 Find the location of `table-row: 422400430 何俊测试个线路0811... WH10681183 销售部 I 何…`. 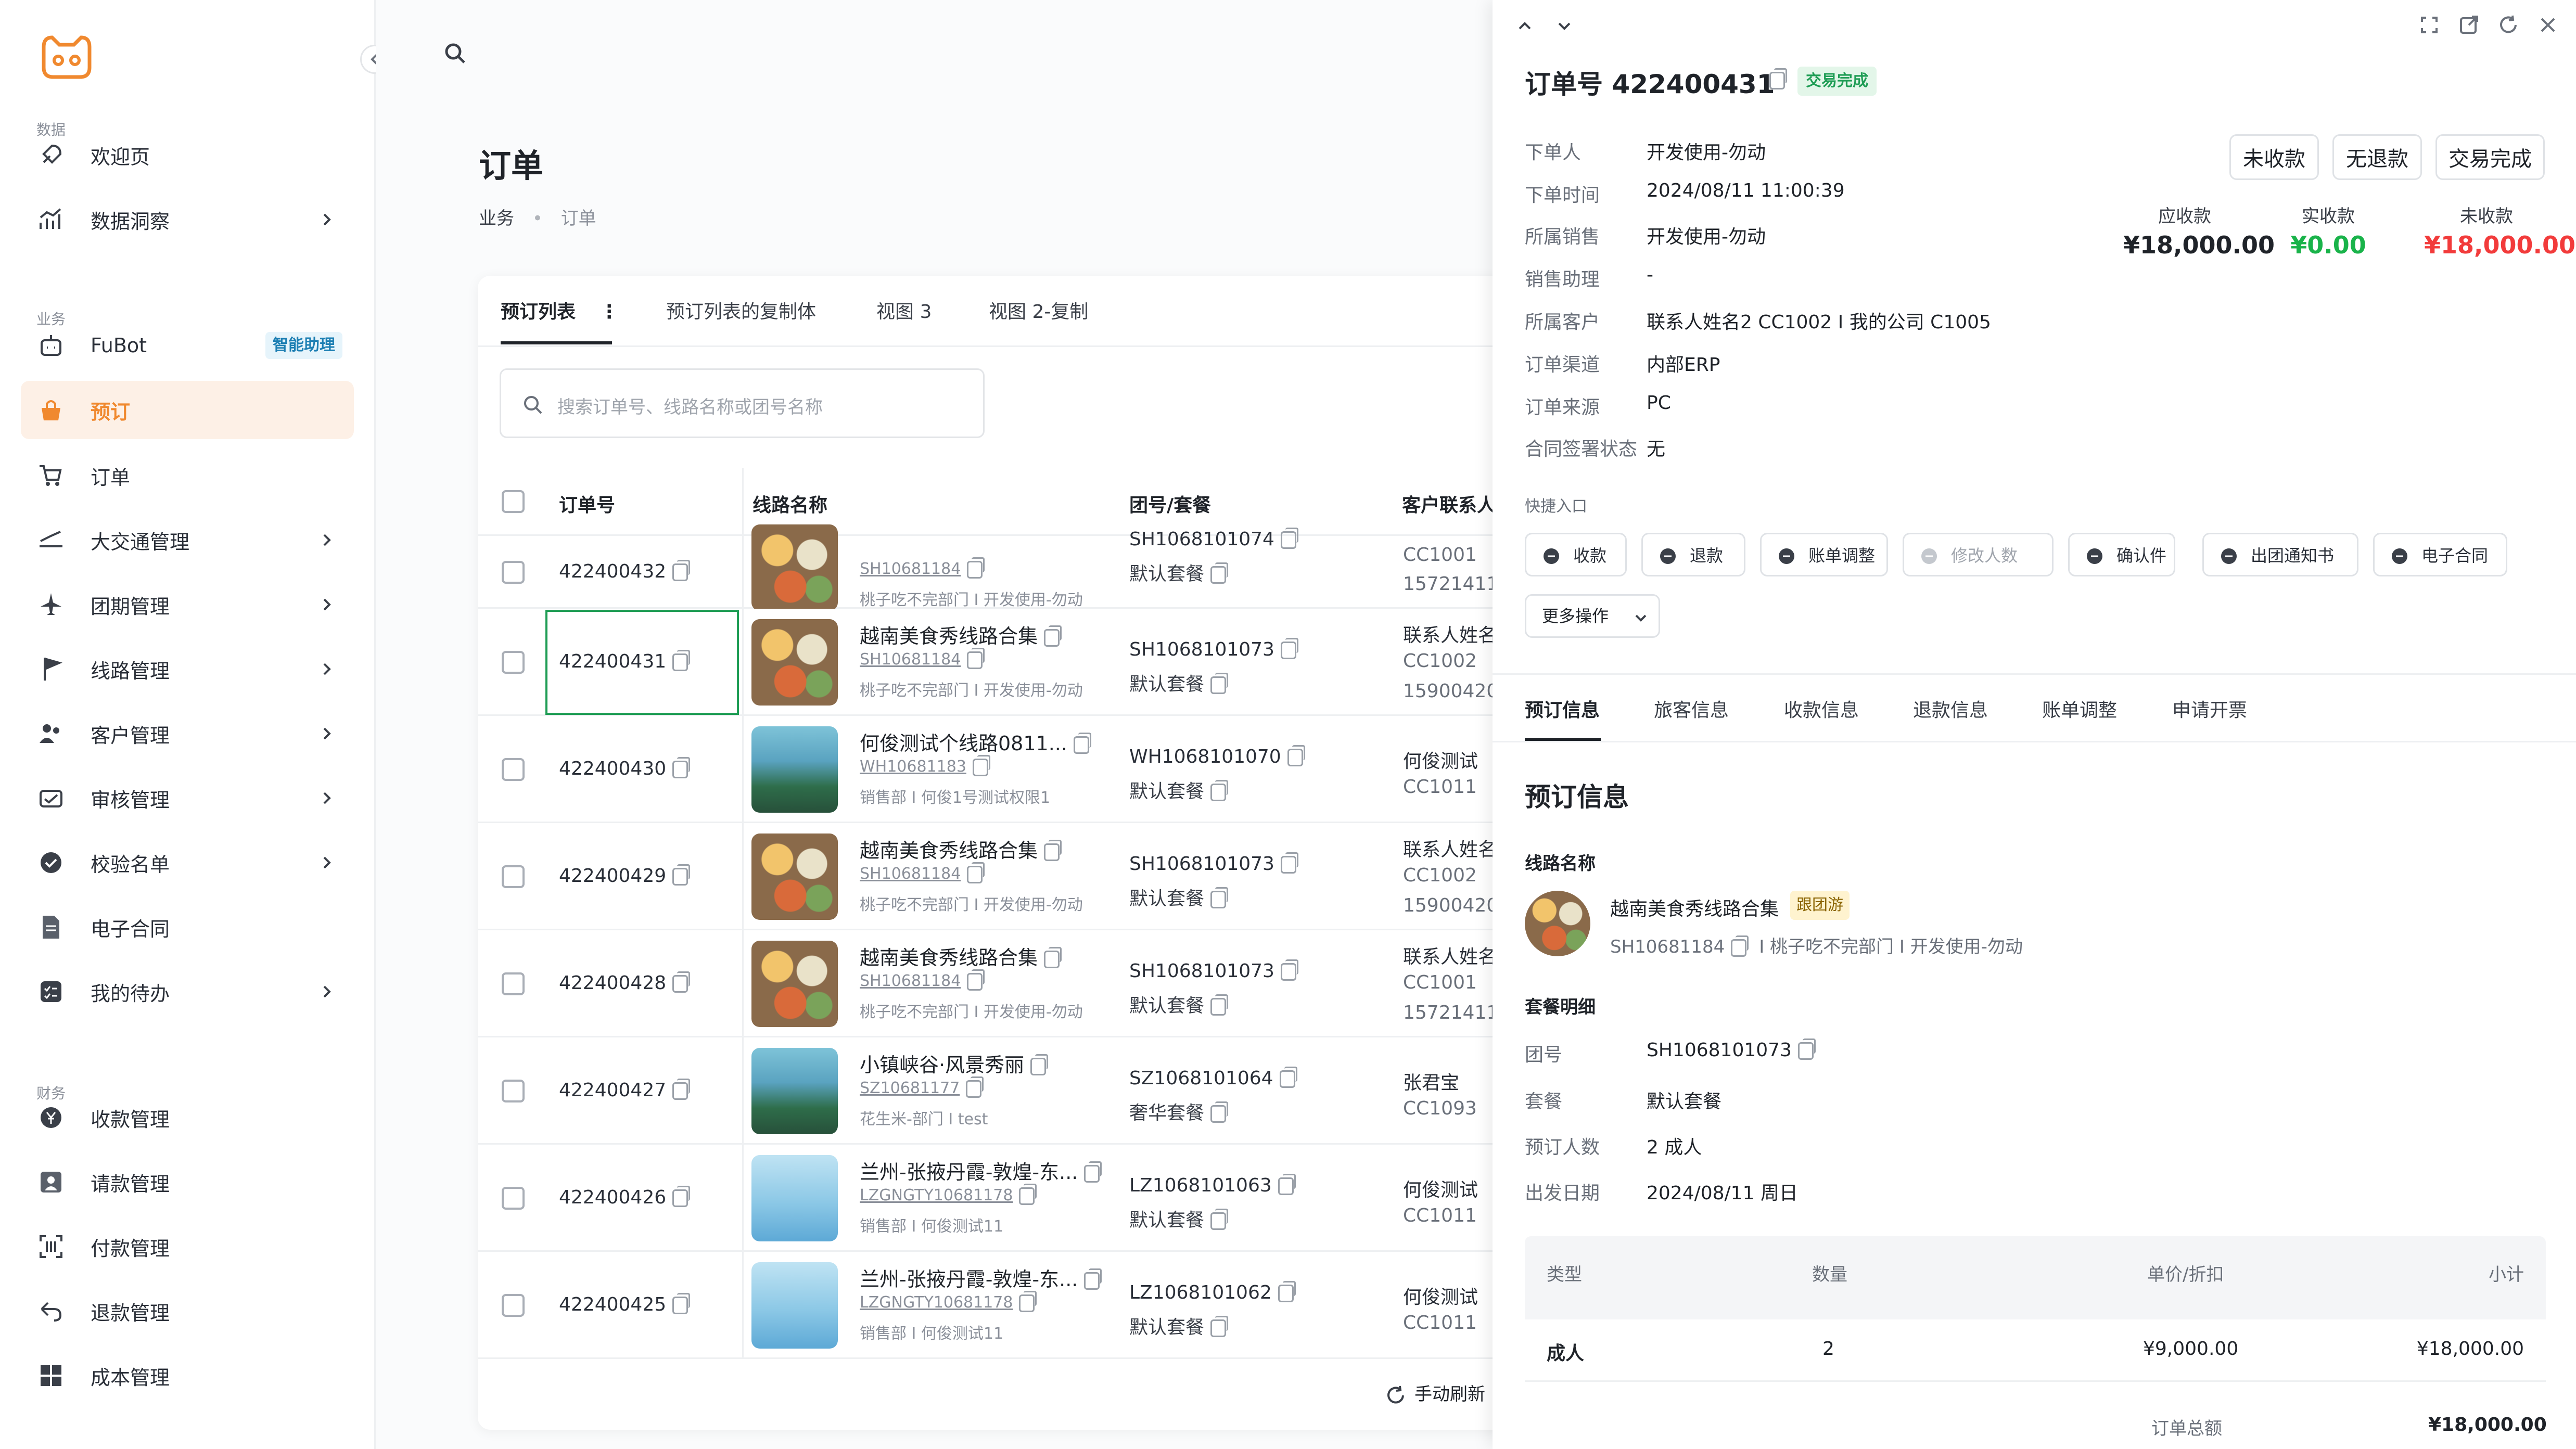

table-row: 422400430 何俊测试个线路0811... WH10681183 销售部 I 何… is located at coordinates (985, 769).